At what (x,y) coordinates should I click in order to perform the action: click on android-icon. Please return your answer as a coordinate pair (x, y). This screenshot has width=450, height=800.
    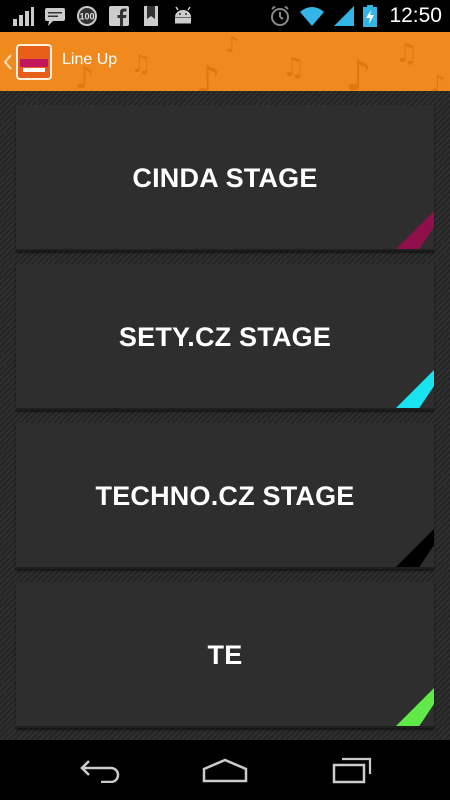
    Looking at the image, I should click on (183, 15).